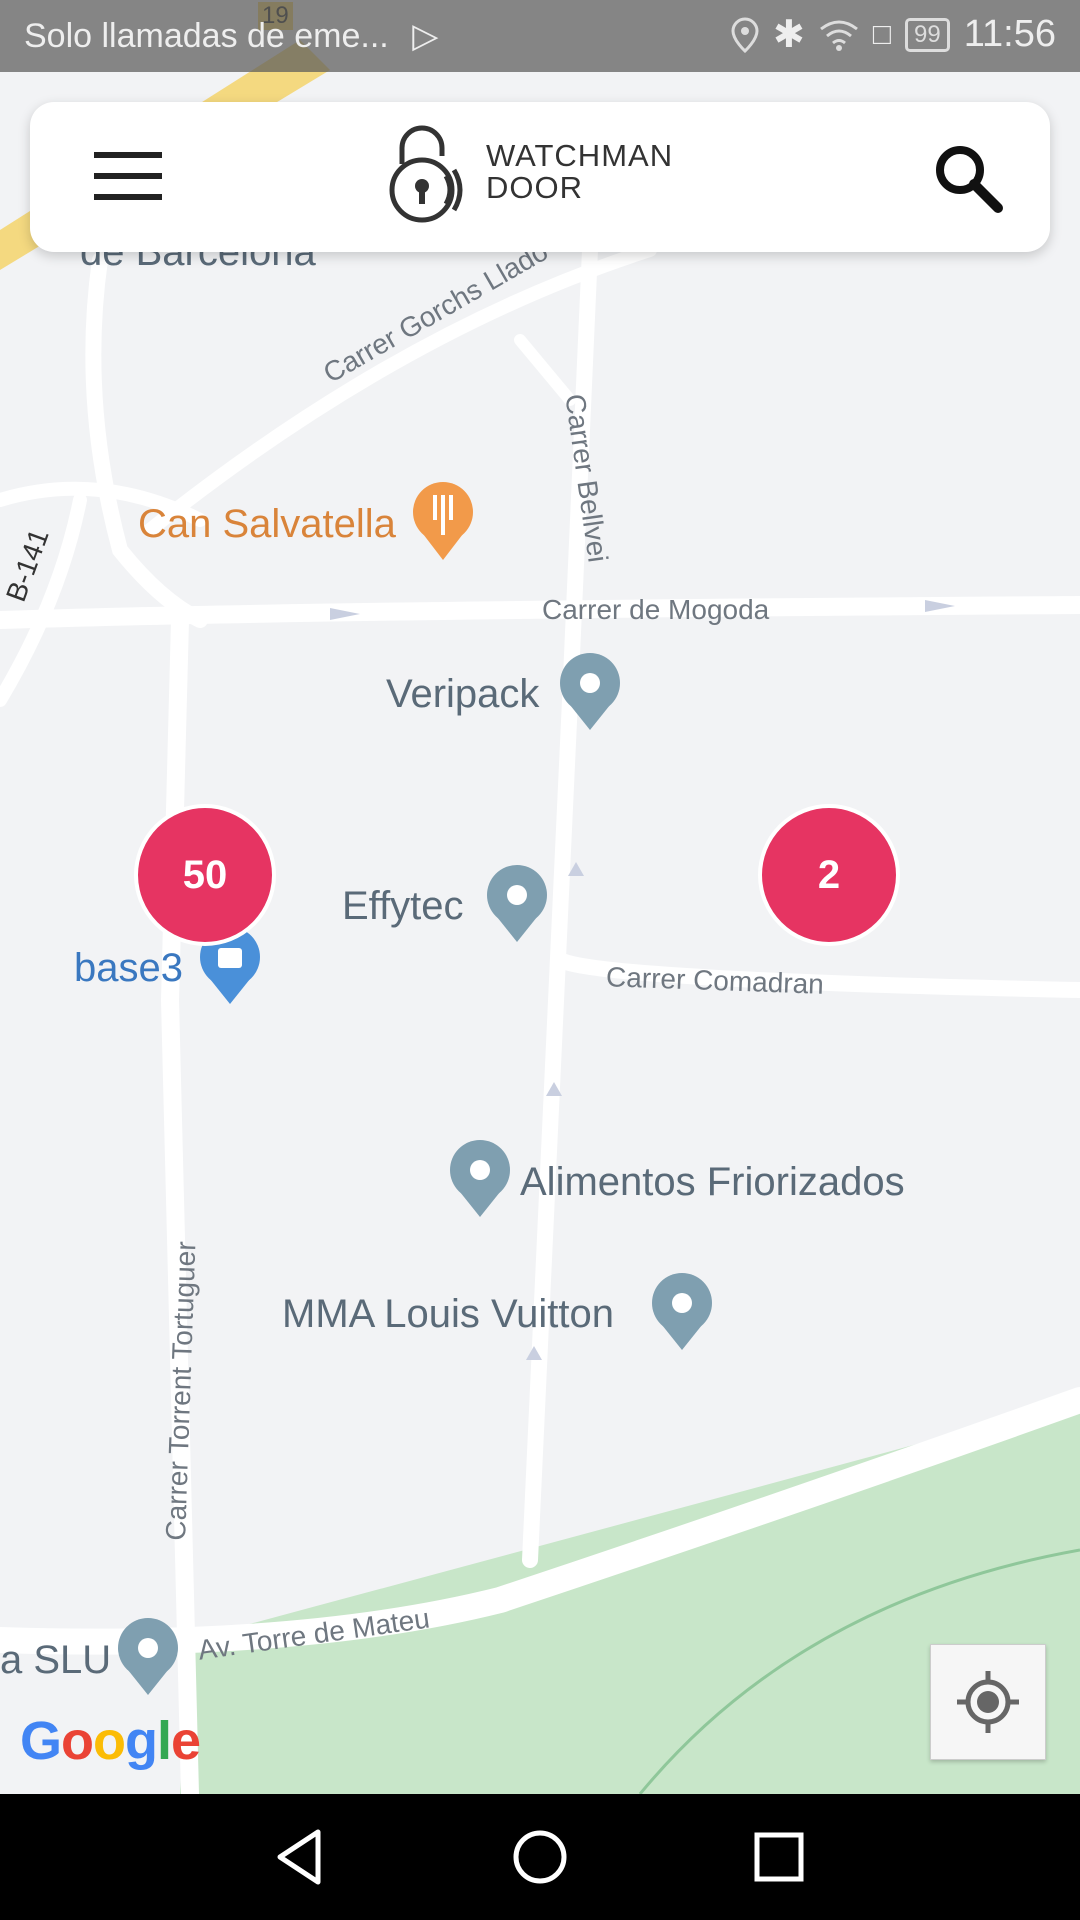 The image size is (1080, 1920). I want to click on battery-level: 99, so click(927, 34).